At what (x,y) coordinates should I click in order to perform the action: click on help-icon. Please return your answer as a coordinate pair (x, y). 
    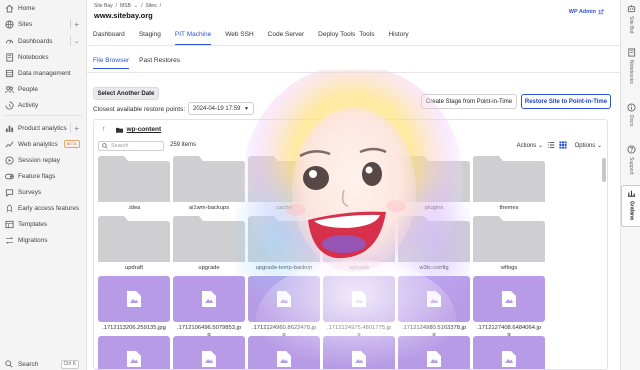
    Looking at the image, I should click on (631, 149).